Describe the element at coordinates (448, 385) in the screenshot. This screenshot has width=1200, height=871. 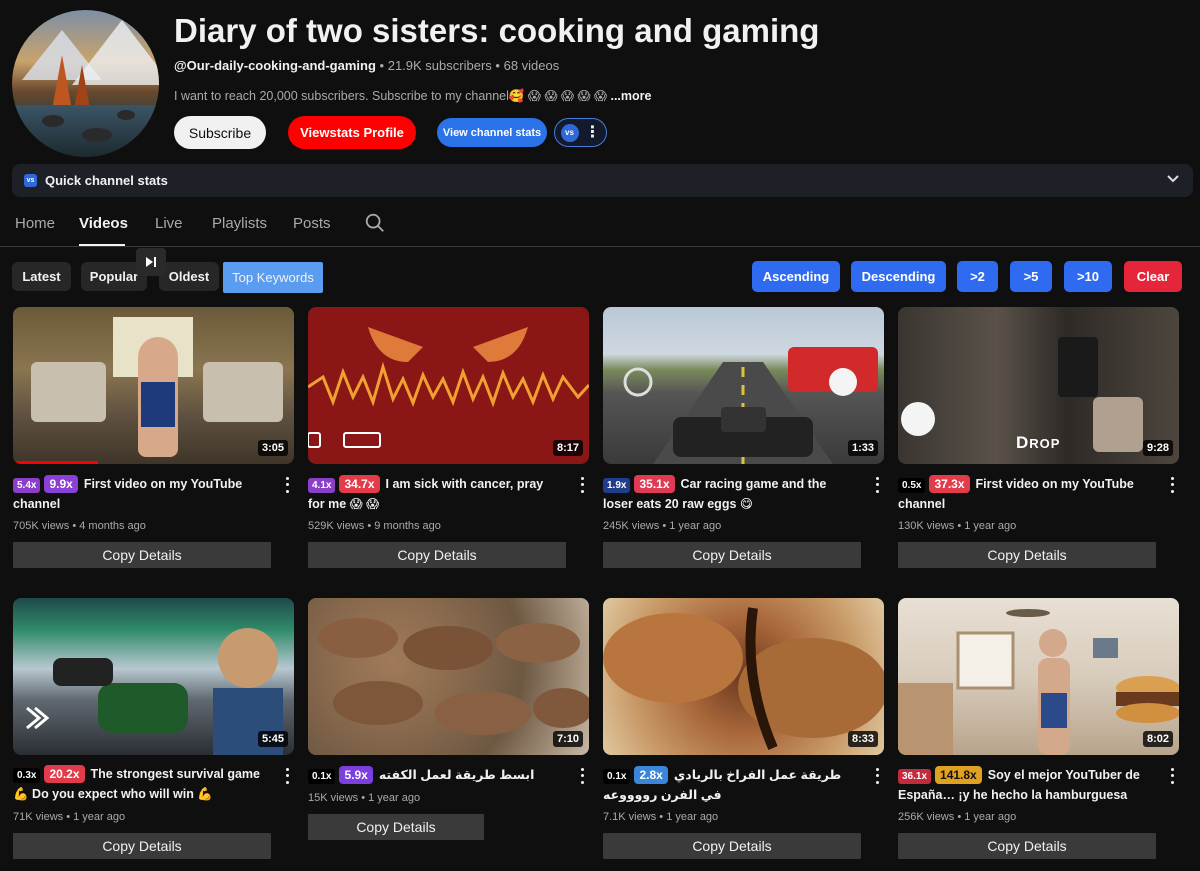
I see `video-thumbnail: 8:17` at that location.